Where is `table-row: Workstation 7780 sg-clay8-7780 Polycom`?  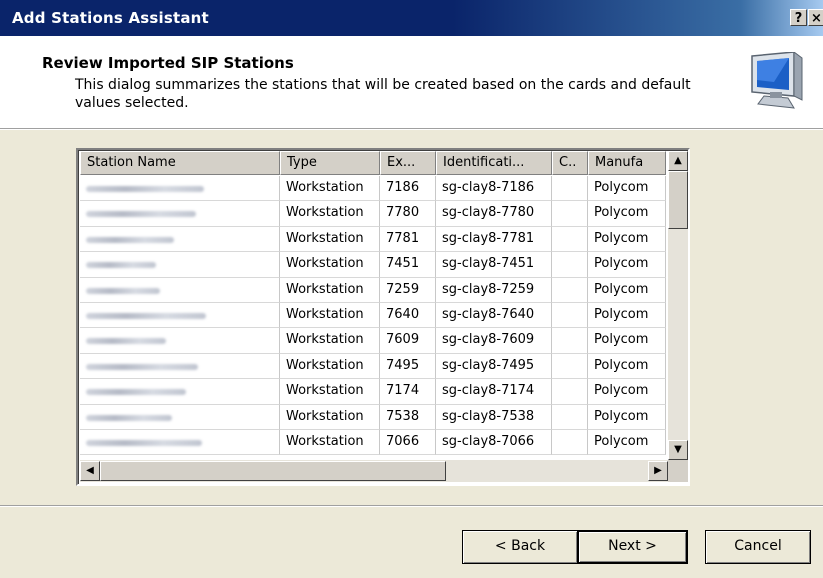
table-row: Workstation 7780 sg-clay8-7780 Polycom is located at coordinates (373, 214).